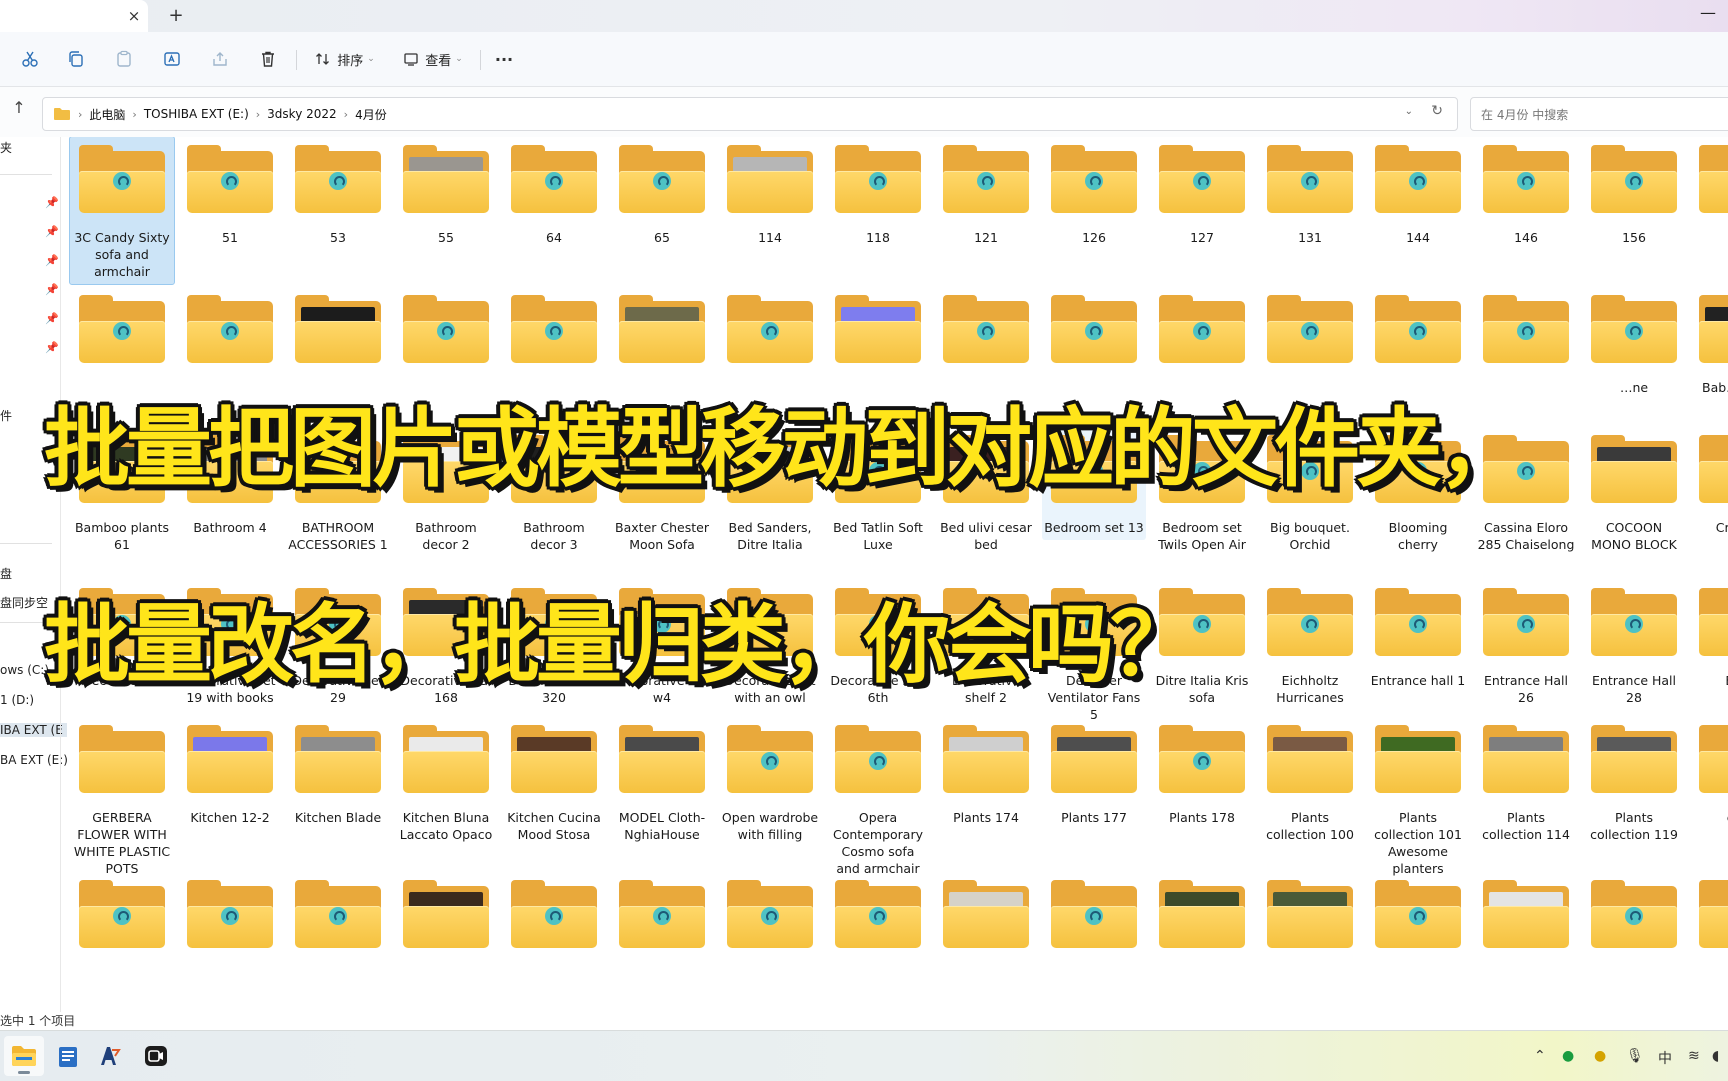 This screenshot has height=1081, width=1728. Describe the element at coordinates (1635, 1056) in the screenshot. I see `microphone-icon: 🎙` at that location.